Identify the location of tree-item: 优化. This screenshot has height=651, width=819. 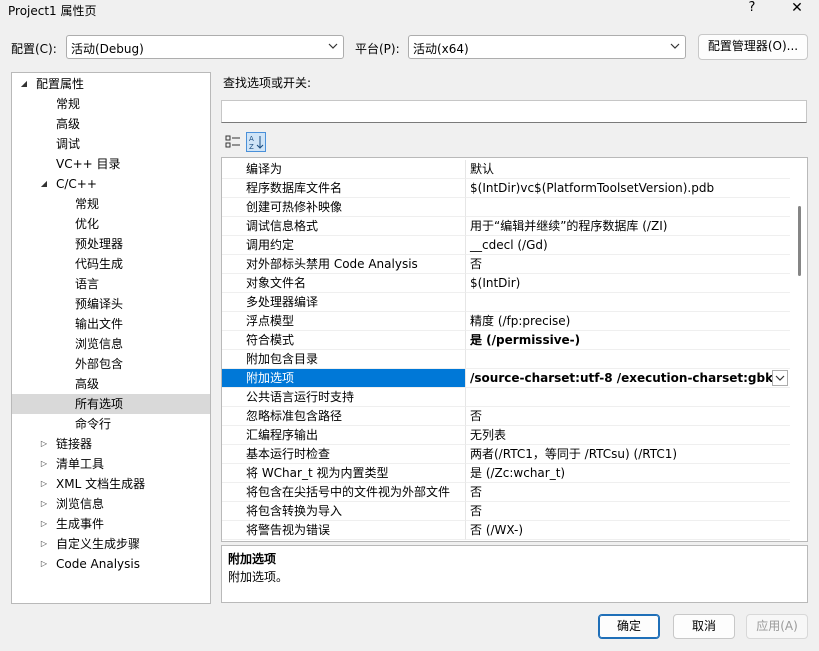
(111, 224).